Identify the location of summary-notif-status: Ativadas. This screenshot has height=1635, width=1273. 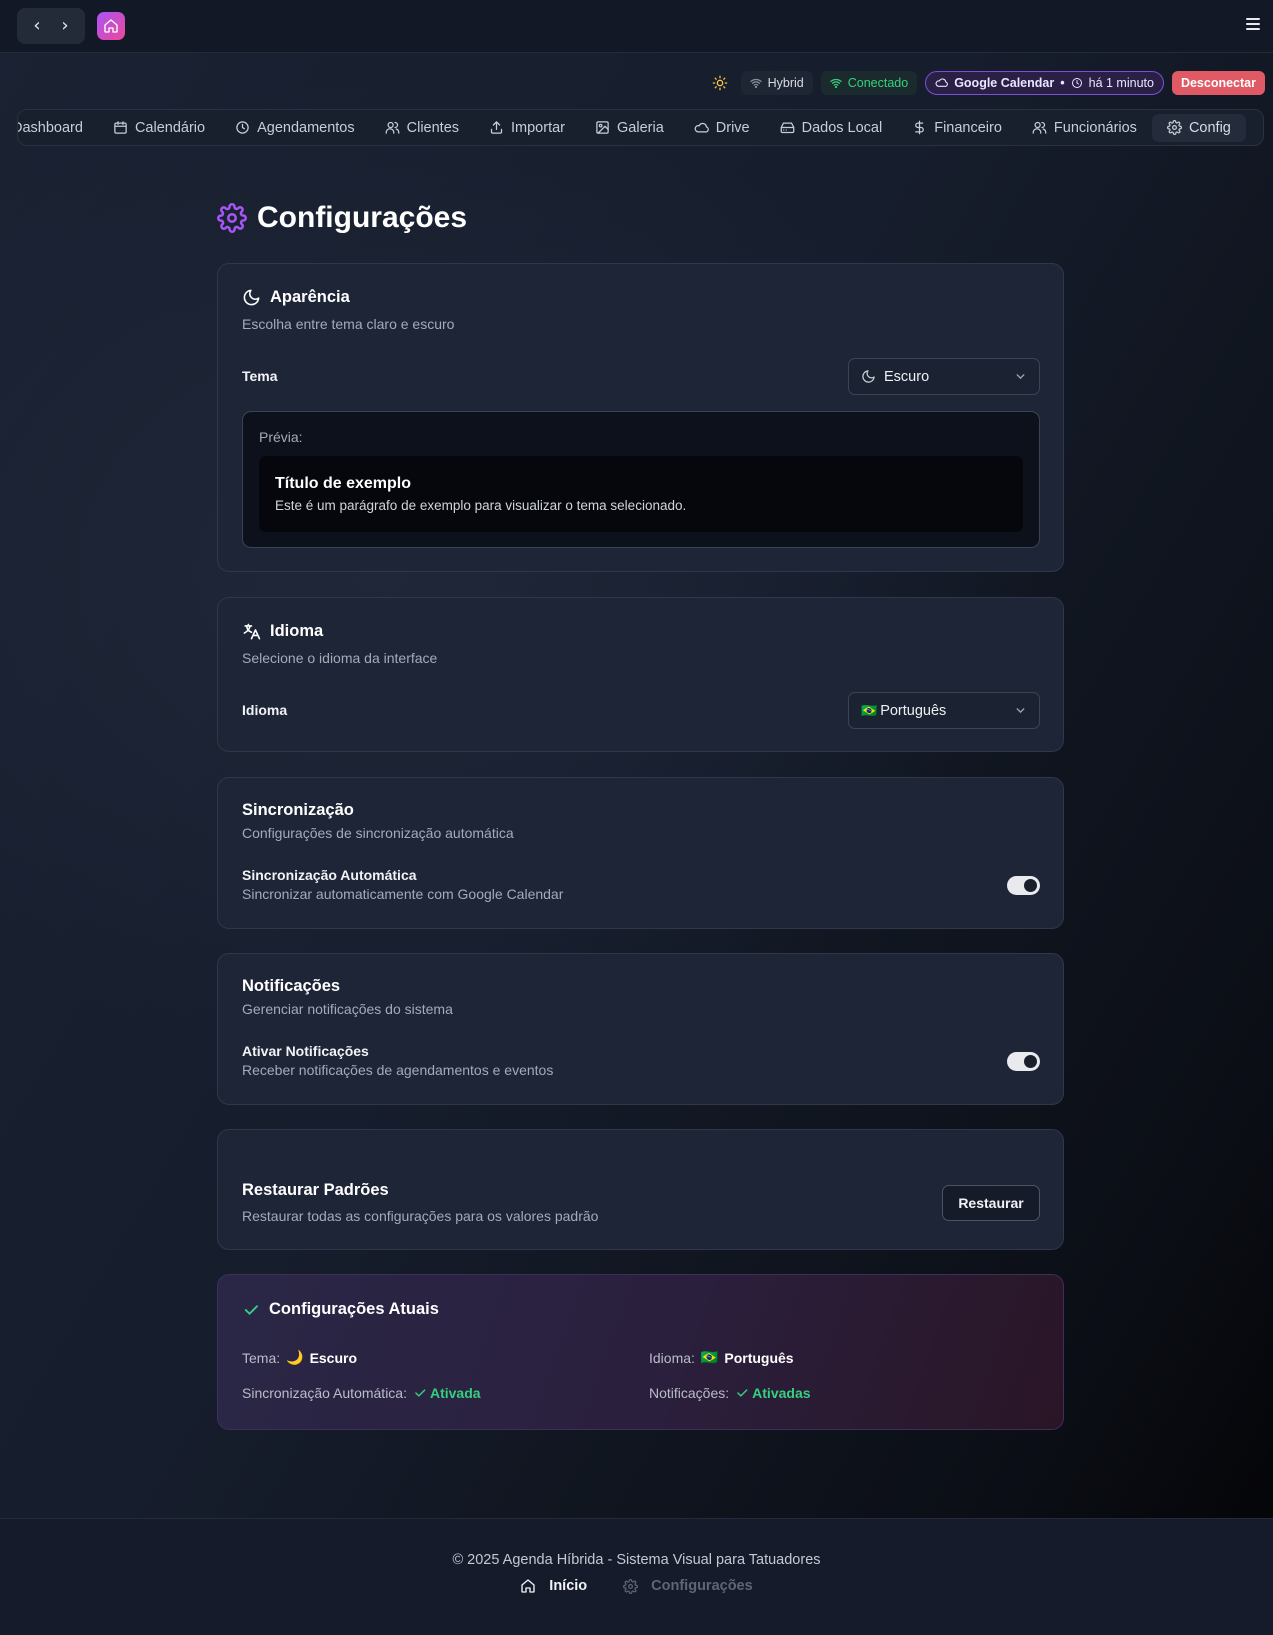
(773, 1393).